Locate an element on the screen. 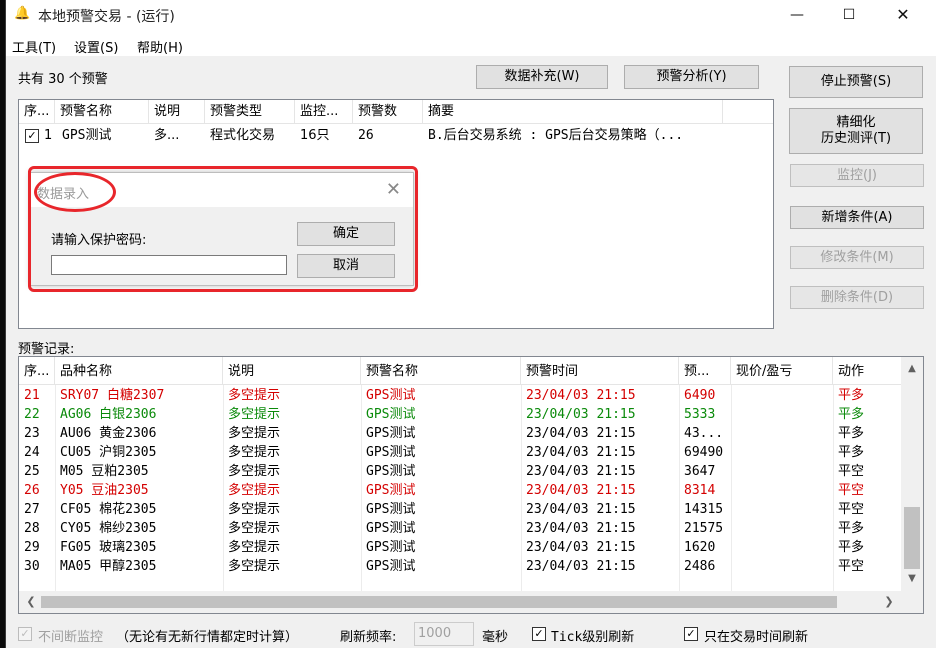 The width and height of the screenshot is (936, 648). vertical-scrollbar: ▲ ▼ is located at coordinates (912, 474).